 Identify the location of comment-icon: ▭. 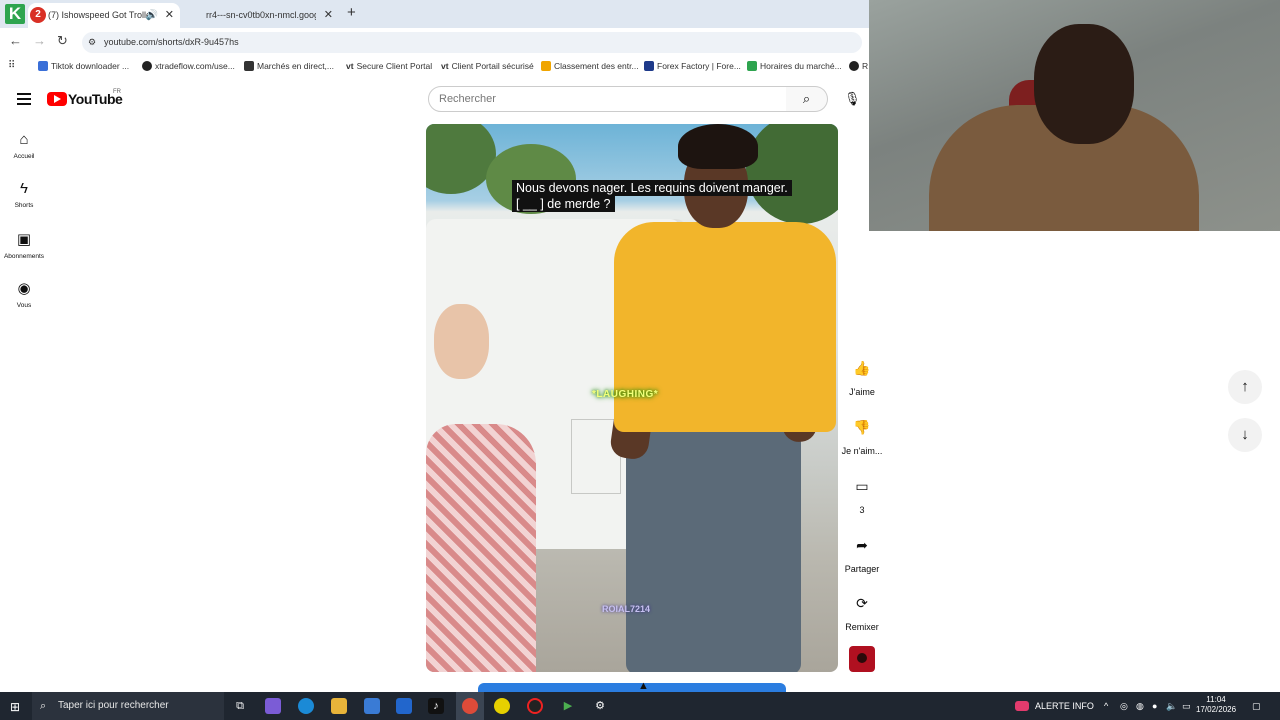
(862, 486).